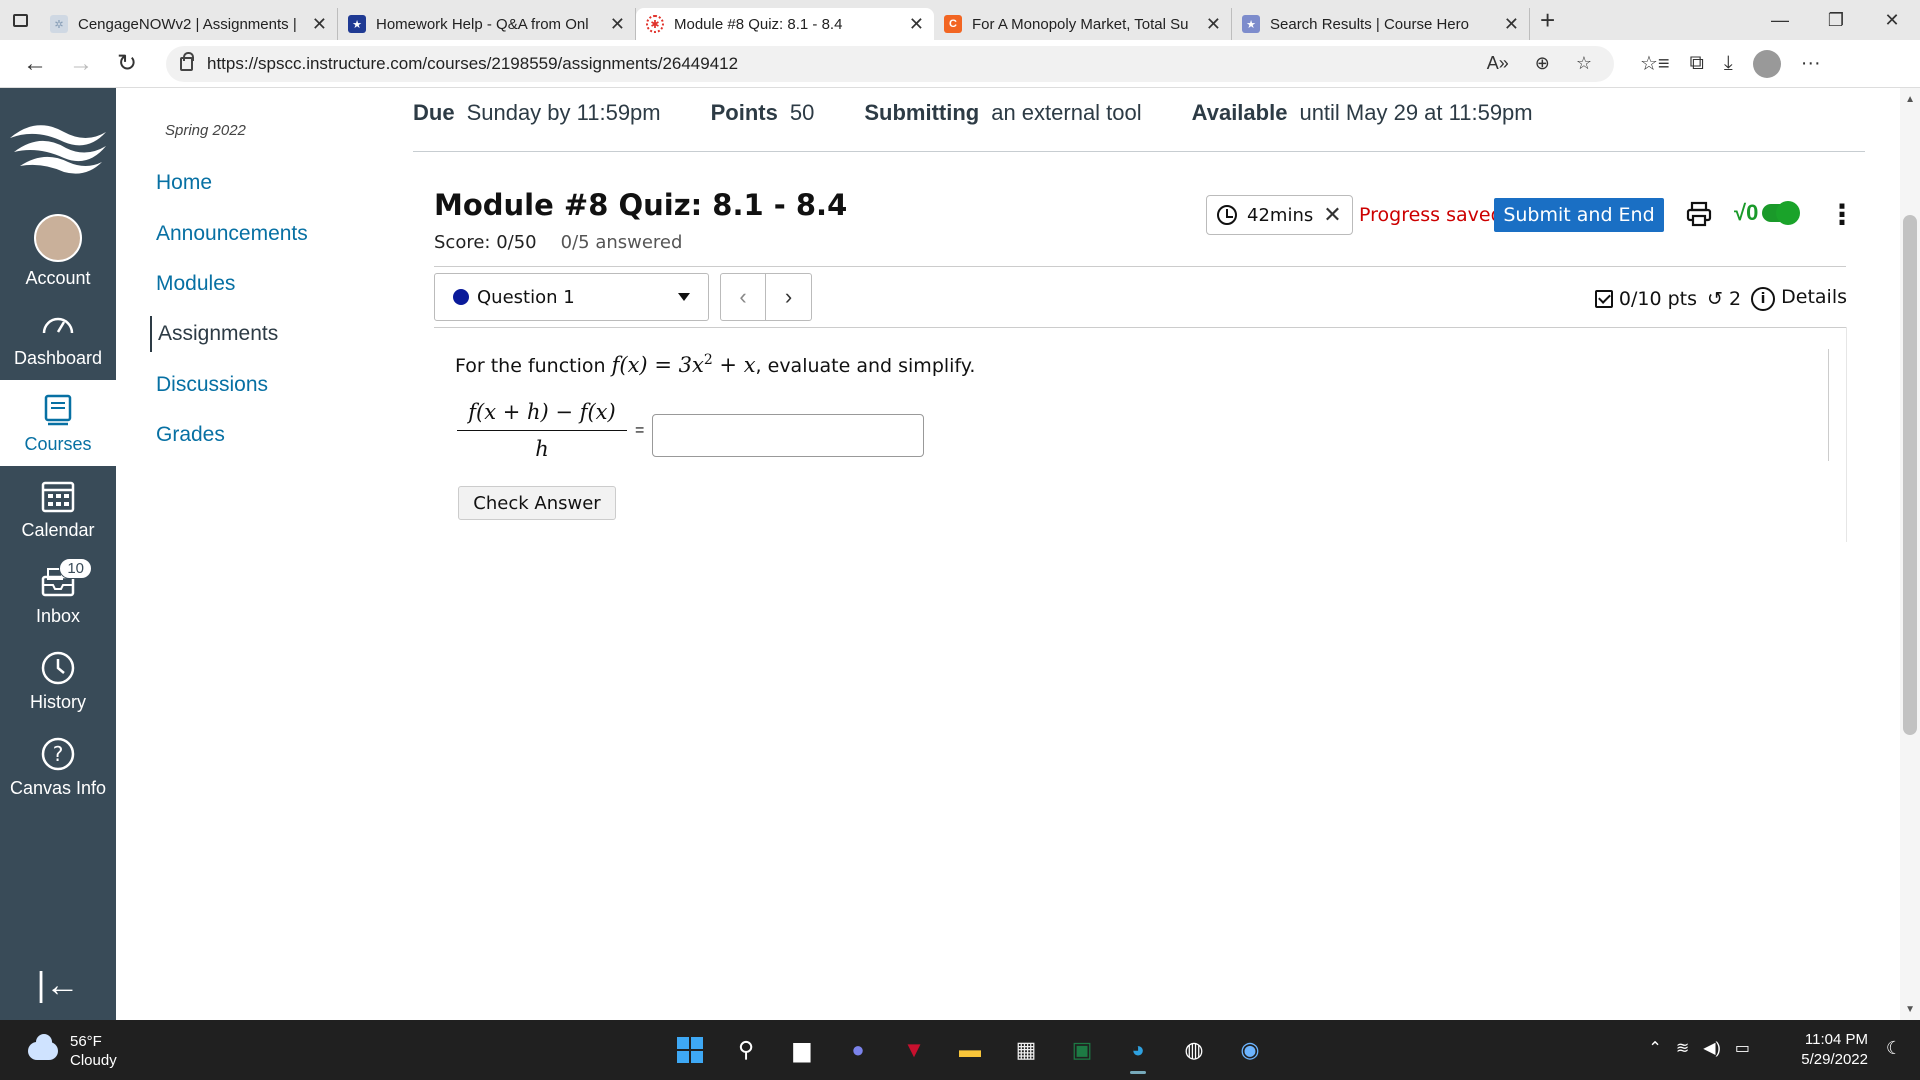  Describe the element at coordinates (1712, 1048) in the screenshot. I see `volume-icon: ◀)` at that location.